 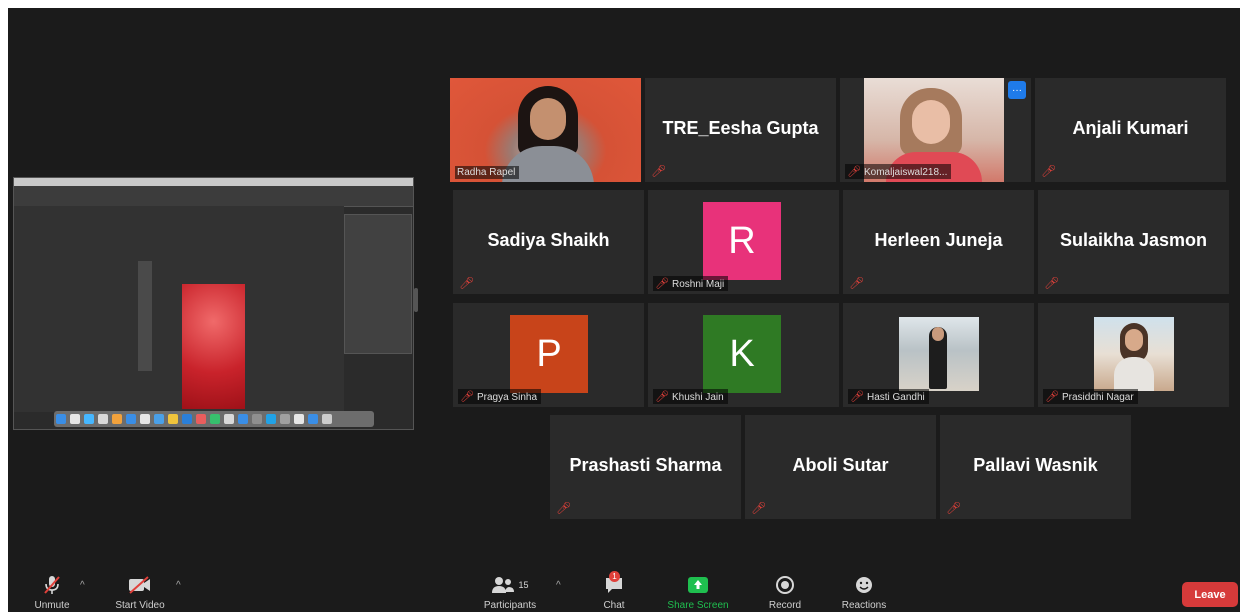 I want to click on participant-tile: Sadiya Shaikh 🎤︎, so click(x=548, y=242).